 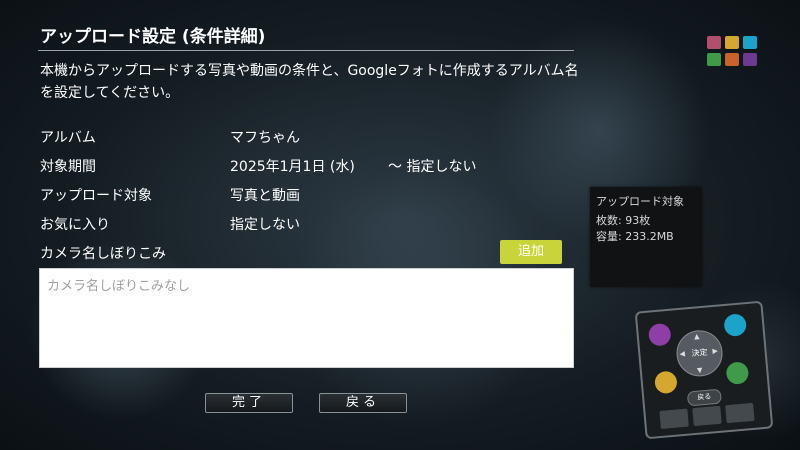 I want to click on summary-size: 容量: 233.2MB, so click(x=635, y=236).